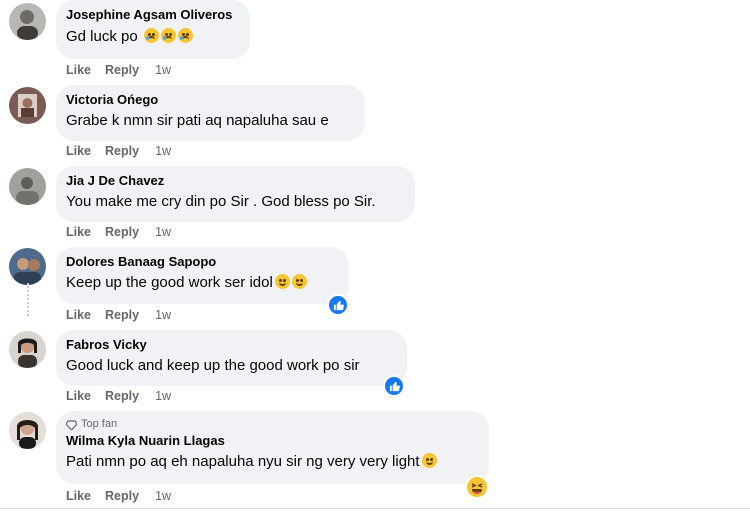 The image size is (750, 513). I want to click on haha-reaction-icon, so click(477, 487).